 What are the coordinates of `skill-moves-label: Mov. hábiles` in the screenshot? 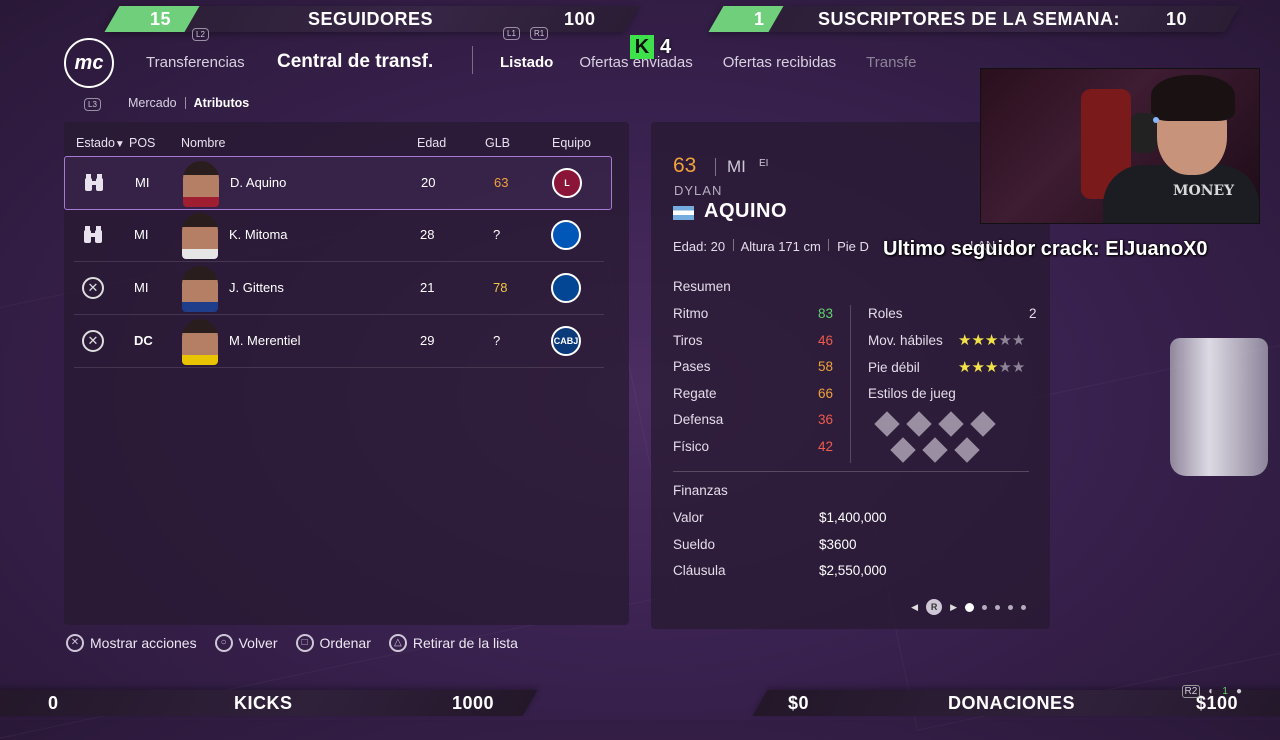 It's located at (905, 340).